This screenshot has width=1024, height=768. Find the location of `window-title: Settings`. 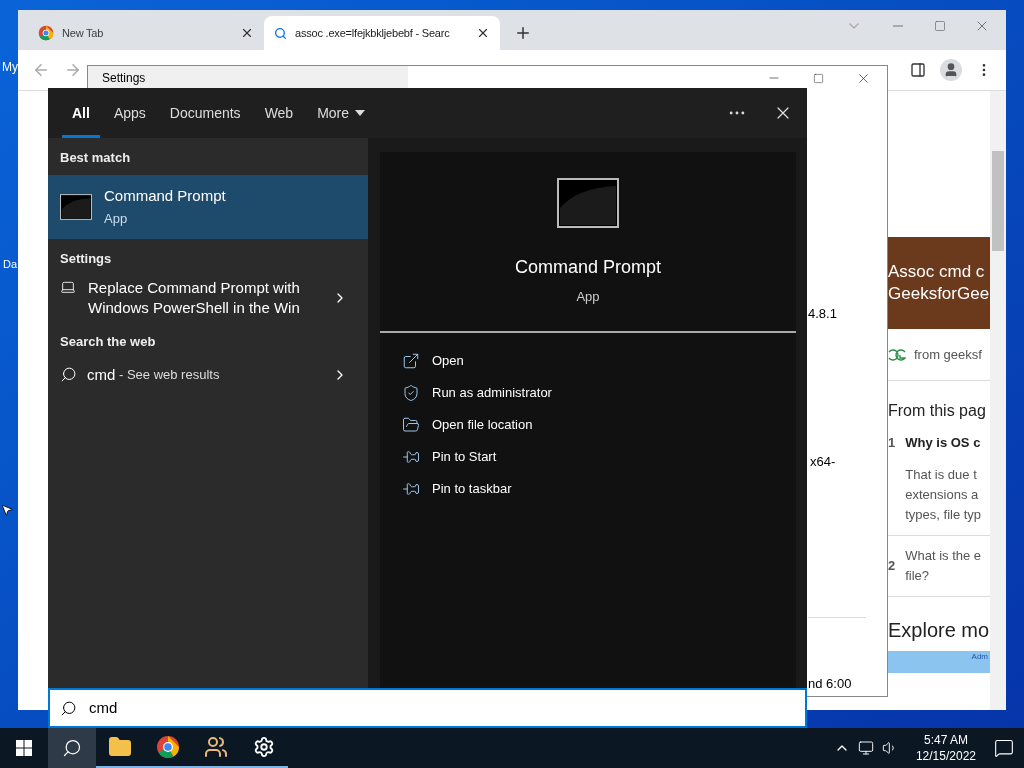

window-title: Settings is located at coordinates (124, 78).